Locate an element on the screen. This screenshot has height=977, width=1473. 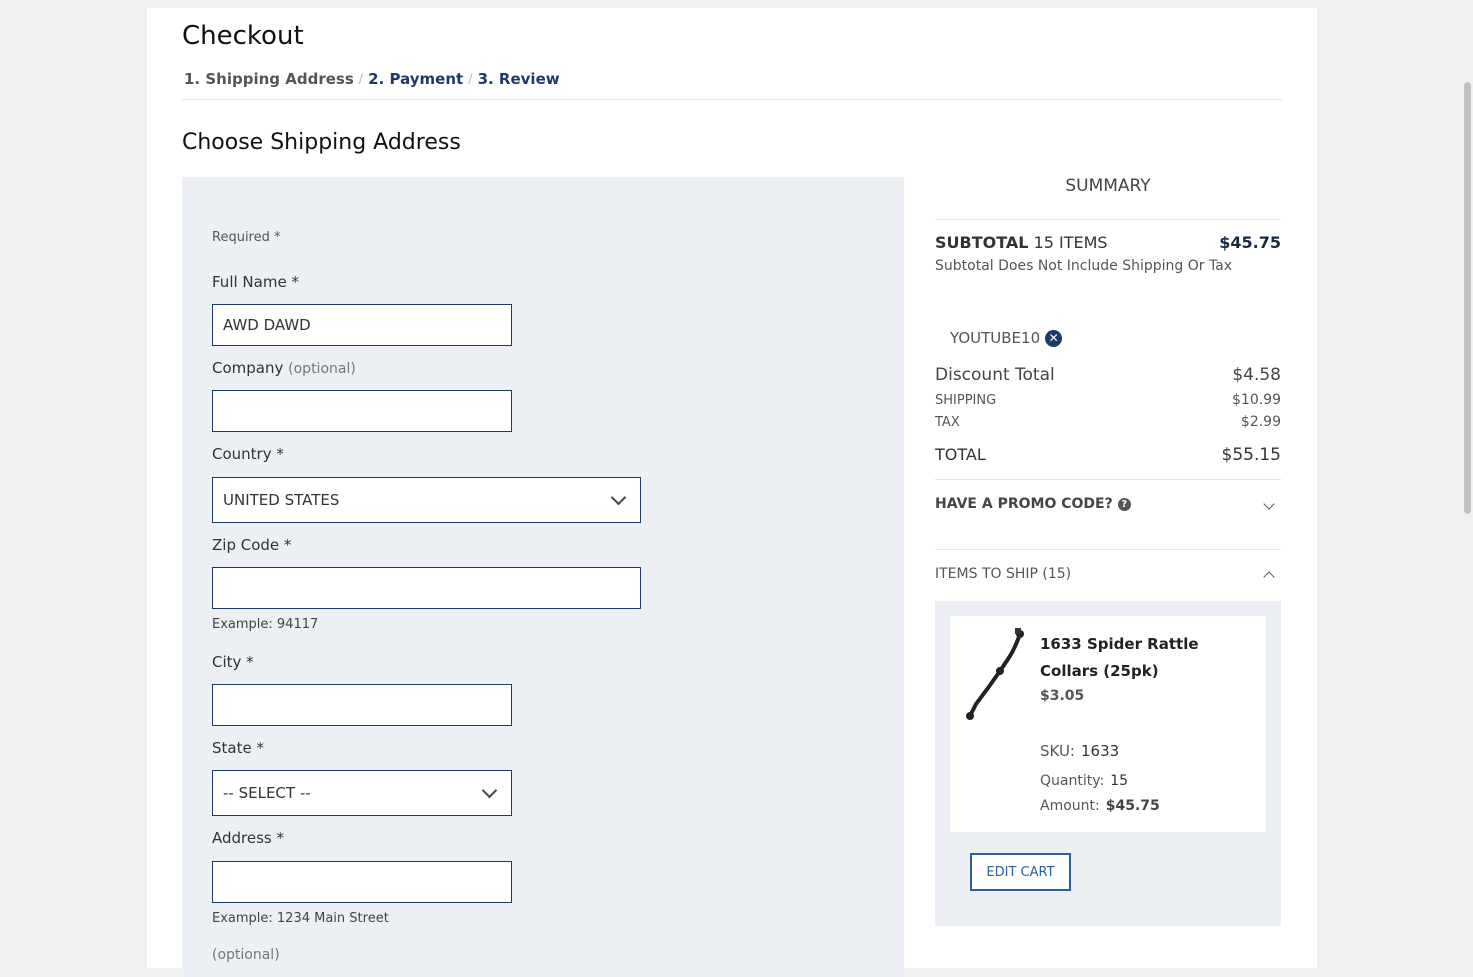
required-note: Required * is located at coordinates (246, 237).